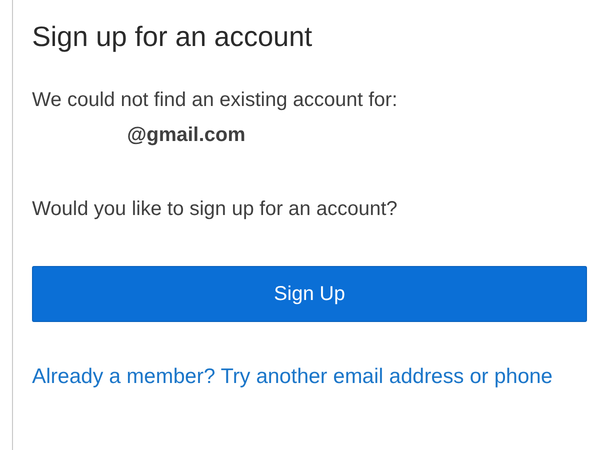 This screenshot has width=610, height=450. What do you see at coordinates (215, 209) in the screenshot?
I see `question-text: Would you like to sign up for an account?` at bounding box center [215, 209].